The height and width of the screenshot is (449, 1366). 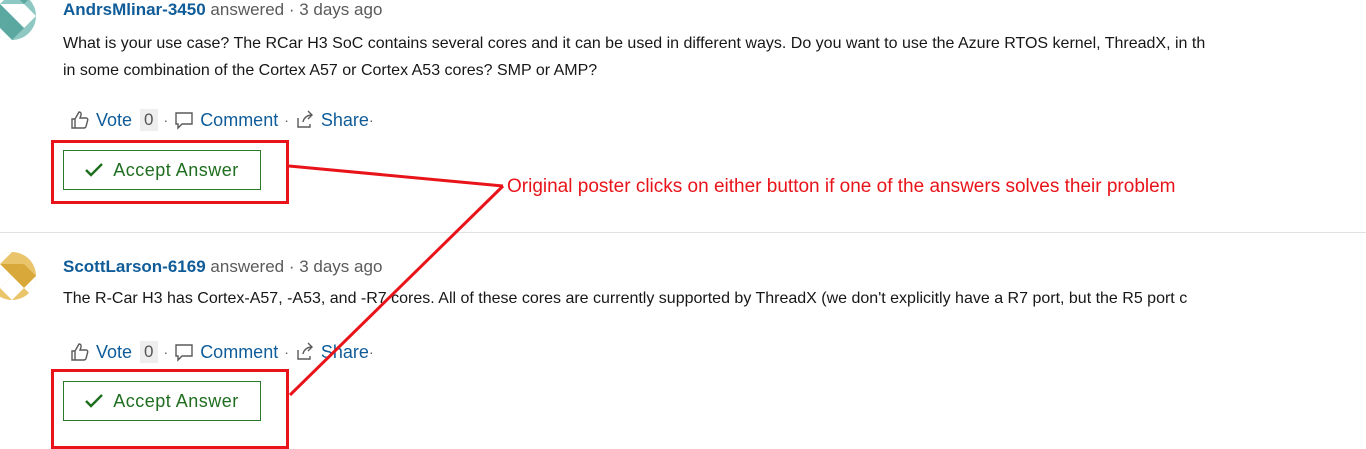 I want to click on author-line: ScottLarson-6169 answered · 3 days ago, so click(x=222, y=267).